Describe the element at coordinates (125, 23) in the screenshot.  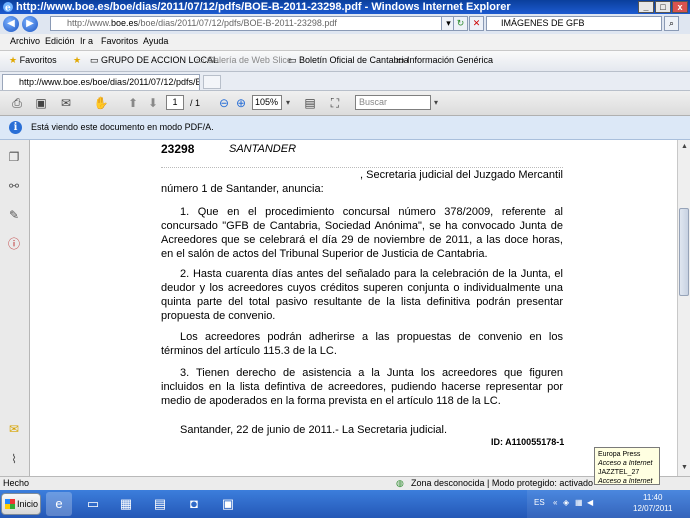
I see `url-domain: boe.es` at that location.